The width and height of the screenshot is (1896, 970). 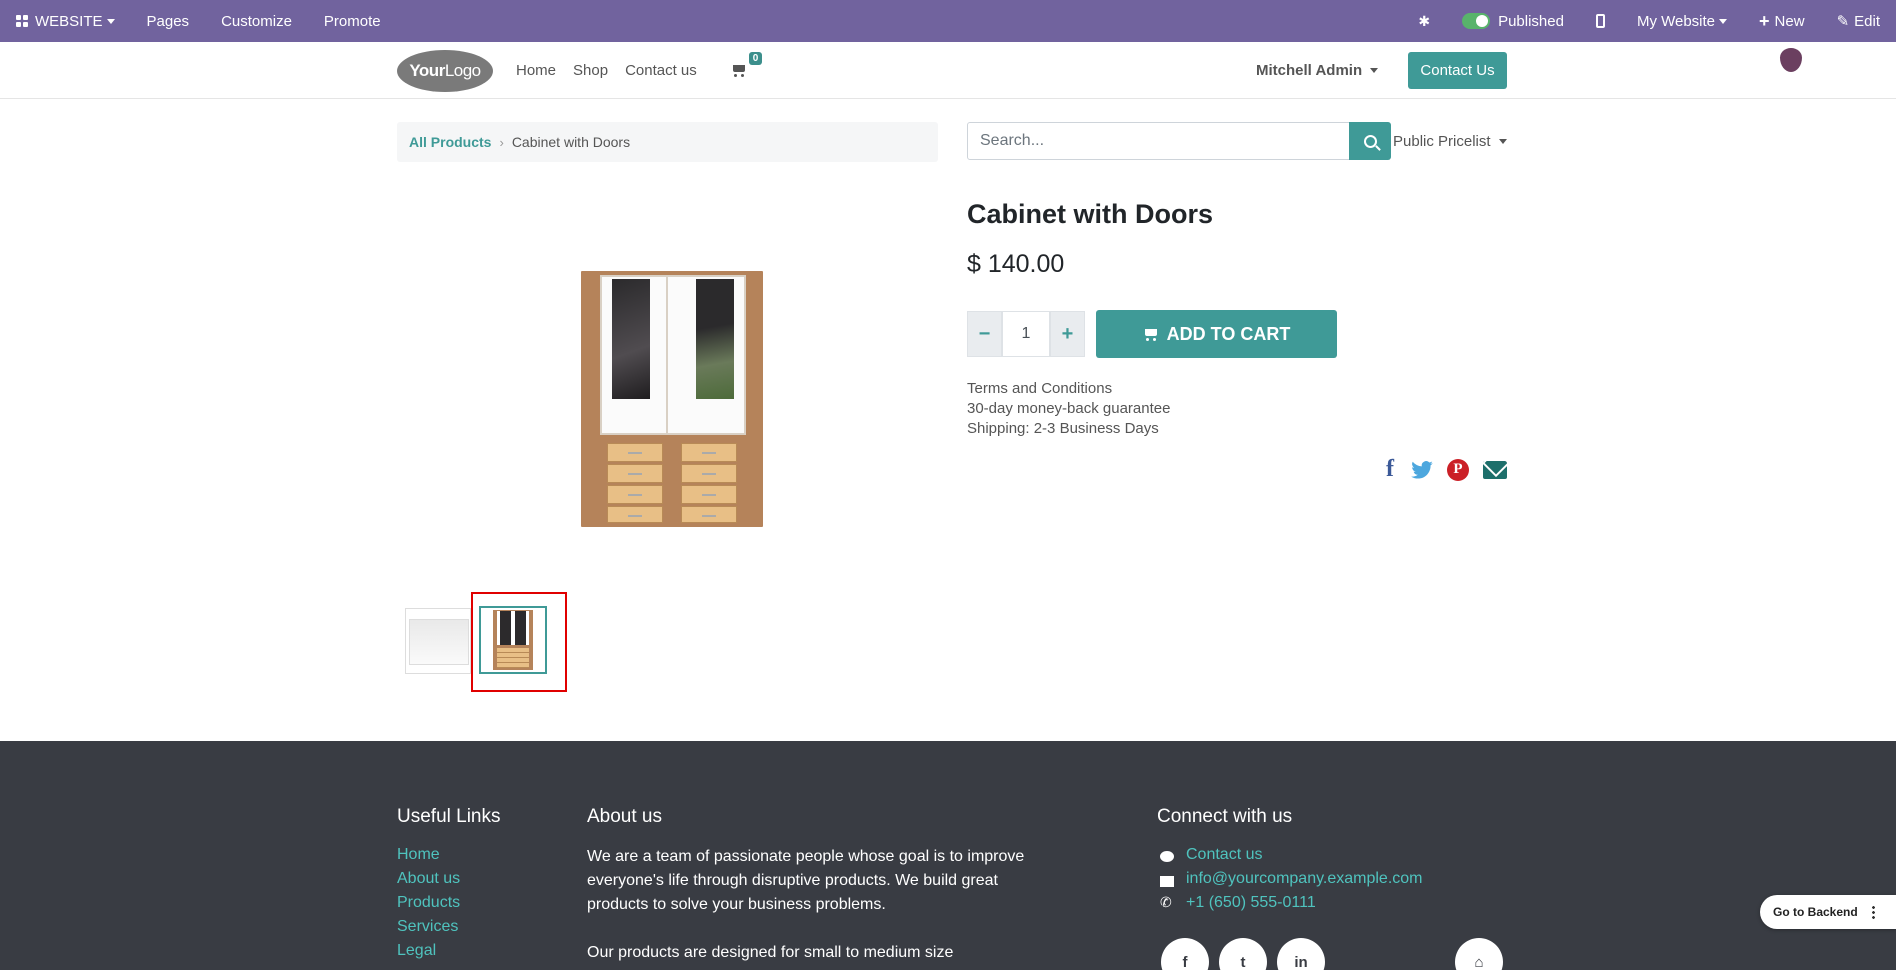 I want to click on cart-link: 0, so click(x=747, y=64).